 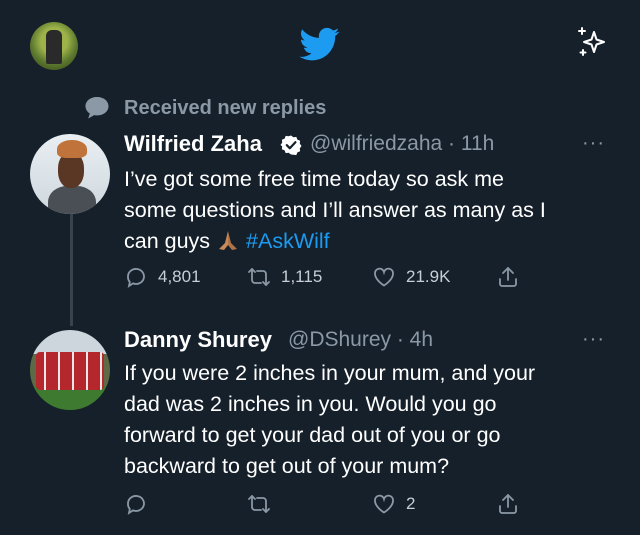 What do you see at coordinates (402, 144) in the screenshot?
I see `author-handle-time: @wilfriedzaha · 11h` at bounding box center [402, 144].